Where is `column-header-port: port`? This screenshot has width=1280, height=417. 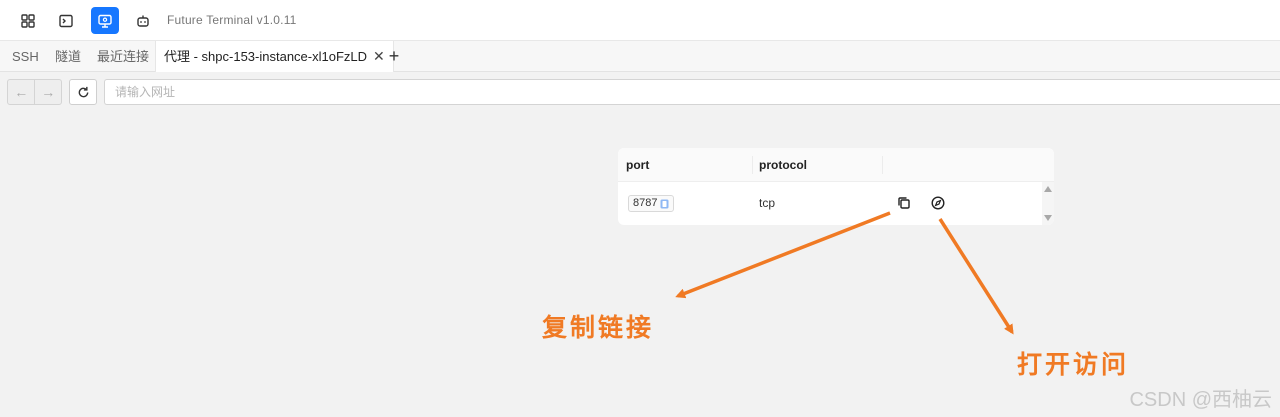
column-header-port: port is located at coordinates (638, 165).